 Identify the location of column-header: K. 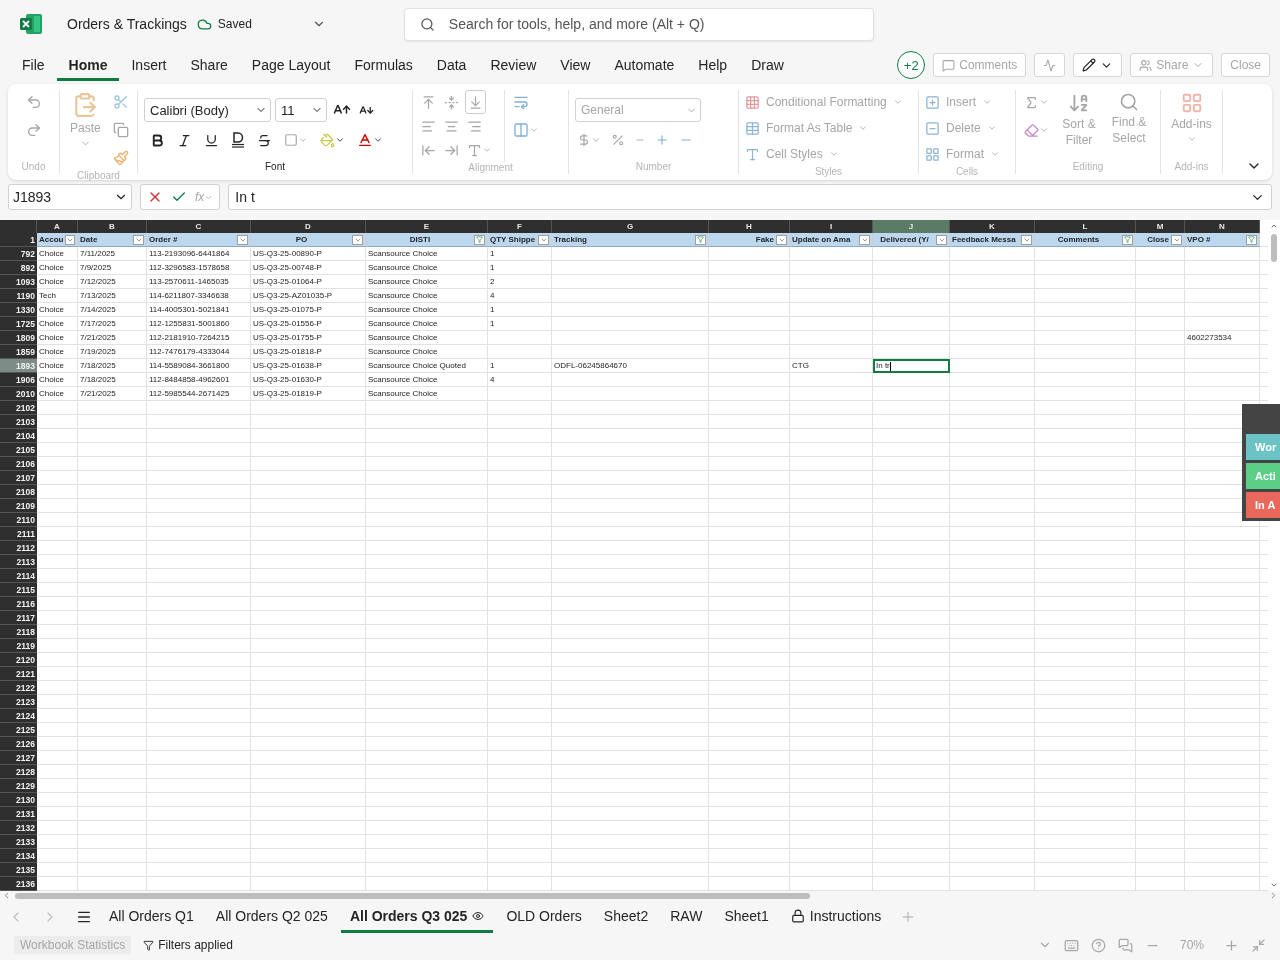
(992, 226).